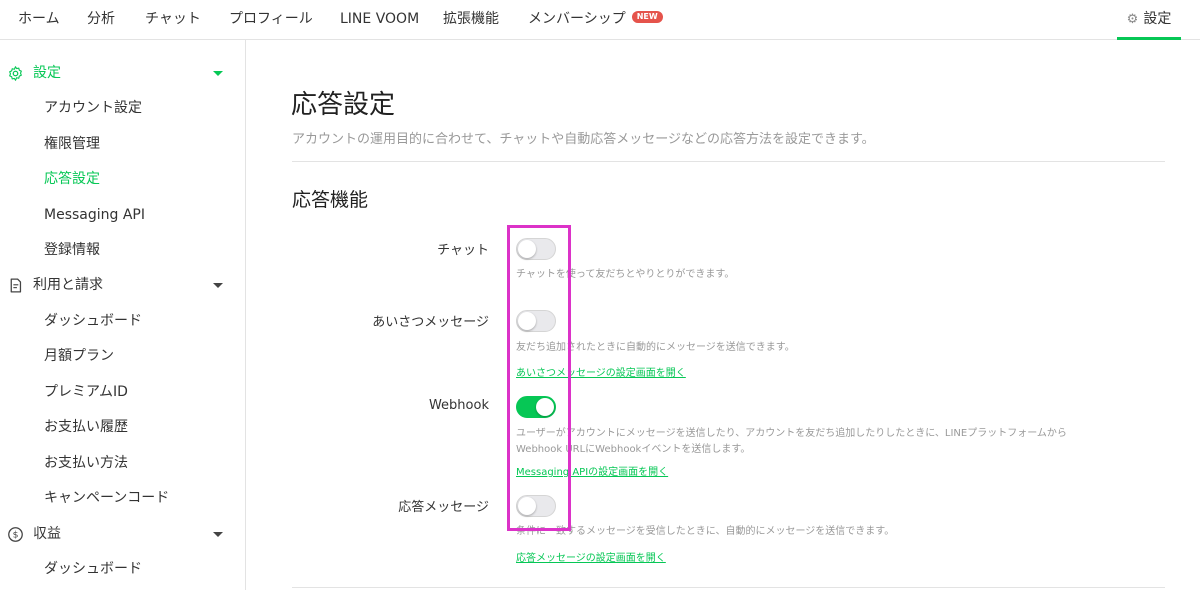 The width and height of the screenshot is (1200, 590). What do you see at coordinates (443, 507) in the screenshot?
I see `auto-response-label: 応答メッセージ` at bounding box center [443, 507].